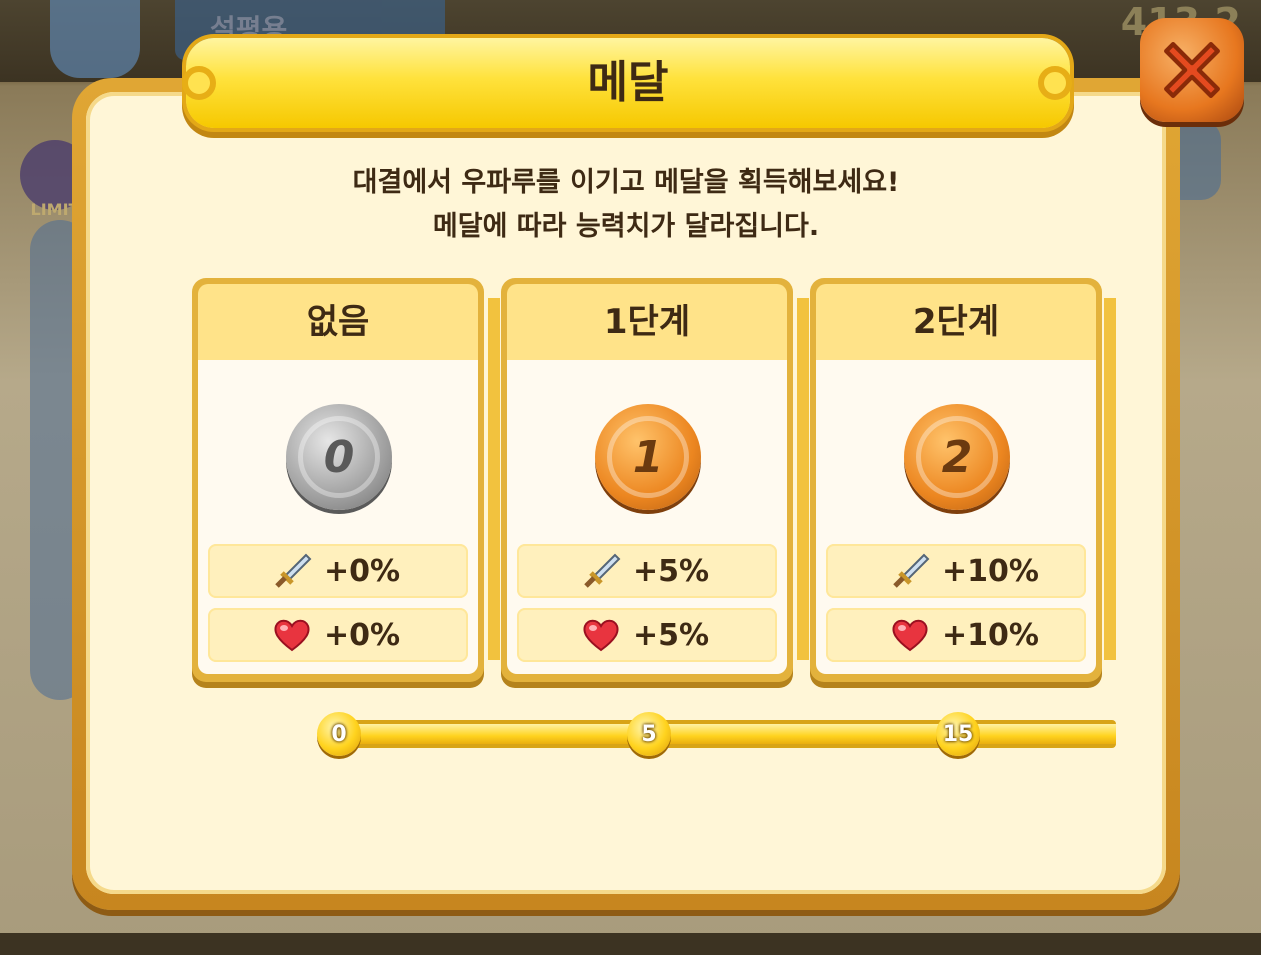 Image resolution: width=1261 pixels, height=955 pixels. Describe the element at coordinates (648, 457) in the screenshot. I see `bronze-medal-icon: 1` at that location.